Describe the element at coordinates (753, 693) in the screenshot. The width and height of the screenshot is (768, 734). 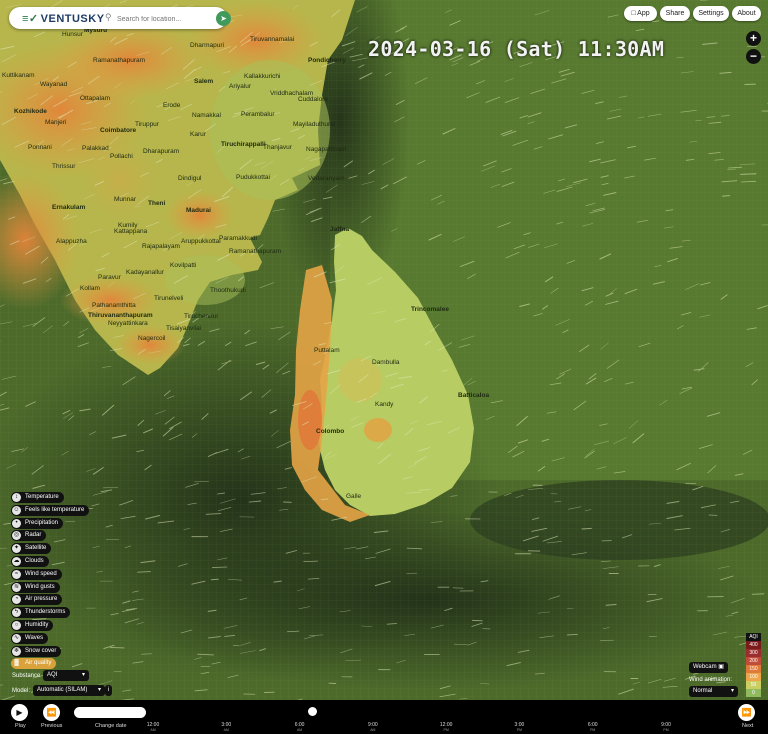
I see `legend-step: 0` at that location.